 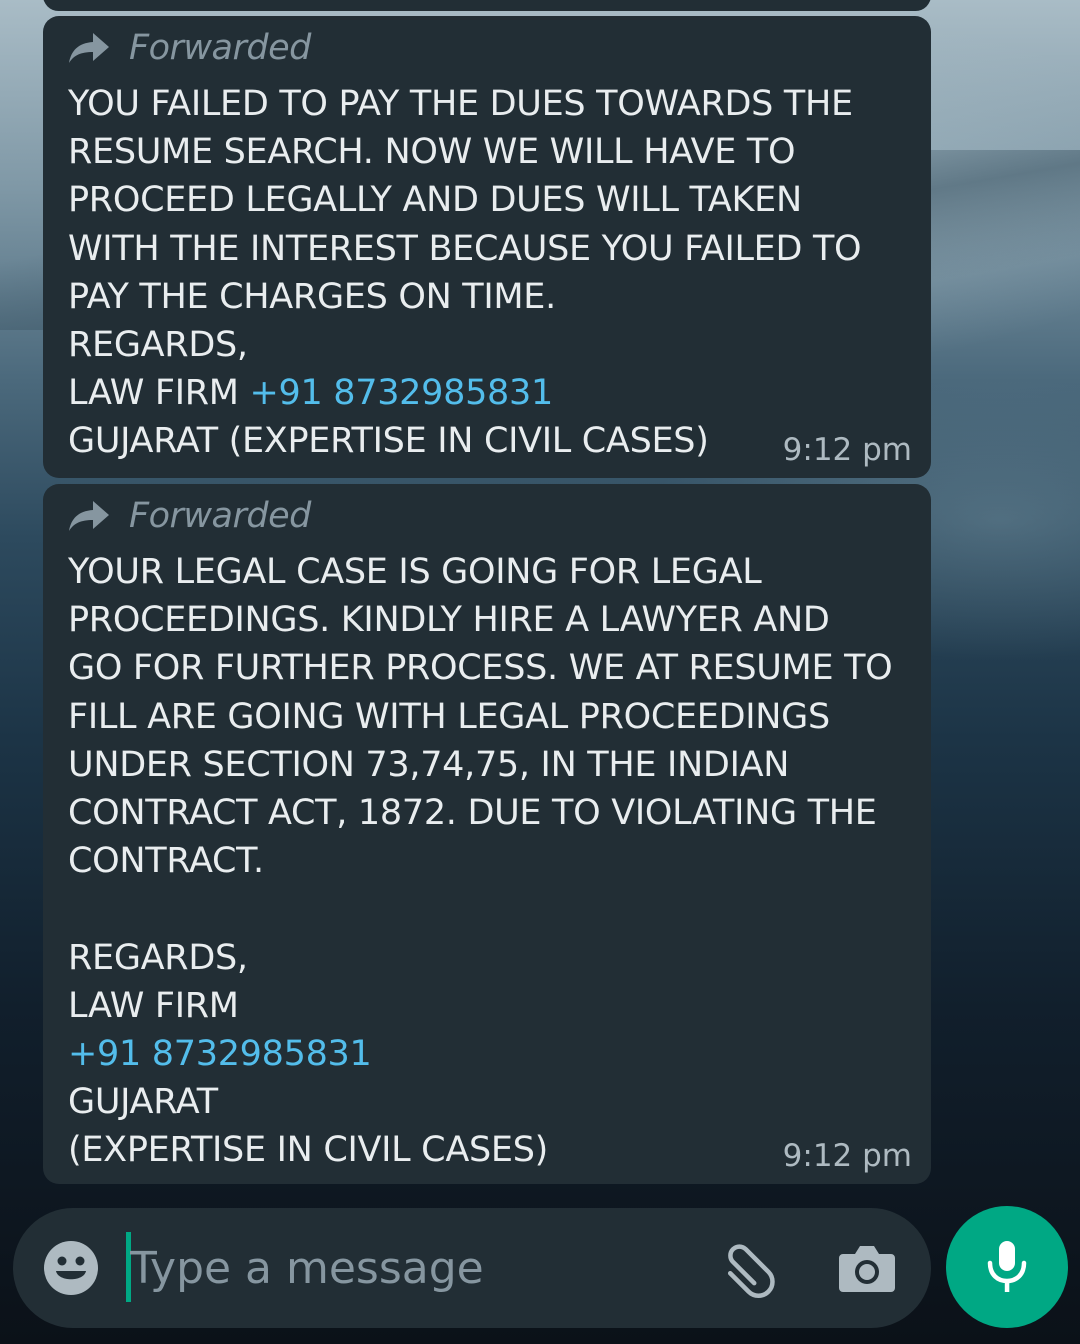 What do you see at coordinates (435, 200) in the screenshot?
I see `message-line: PROCEED LEGALLY AND DUES WILL TAKEN` at bounding box center [435, 200].